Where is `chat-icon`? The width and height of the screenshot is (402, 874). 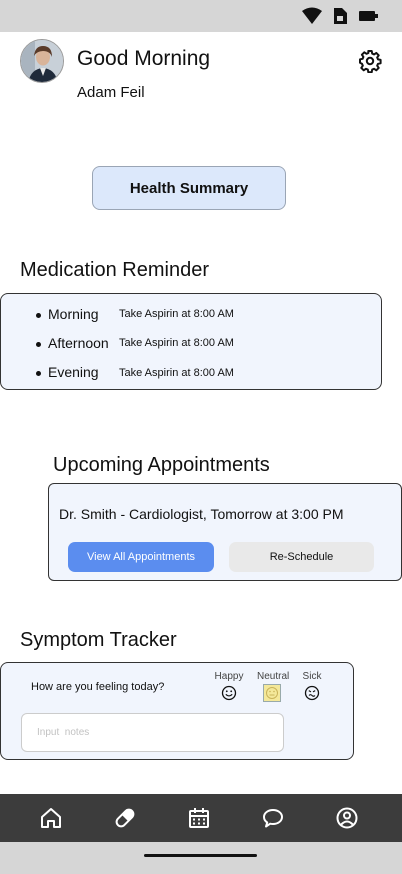 chat-icon is located at coordinates (273, 818).